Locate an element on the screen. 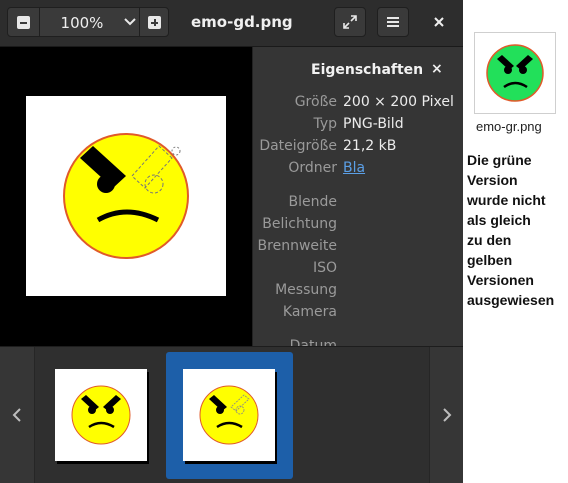  chevron-right-icon is located at coordinates (447, 415).